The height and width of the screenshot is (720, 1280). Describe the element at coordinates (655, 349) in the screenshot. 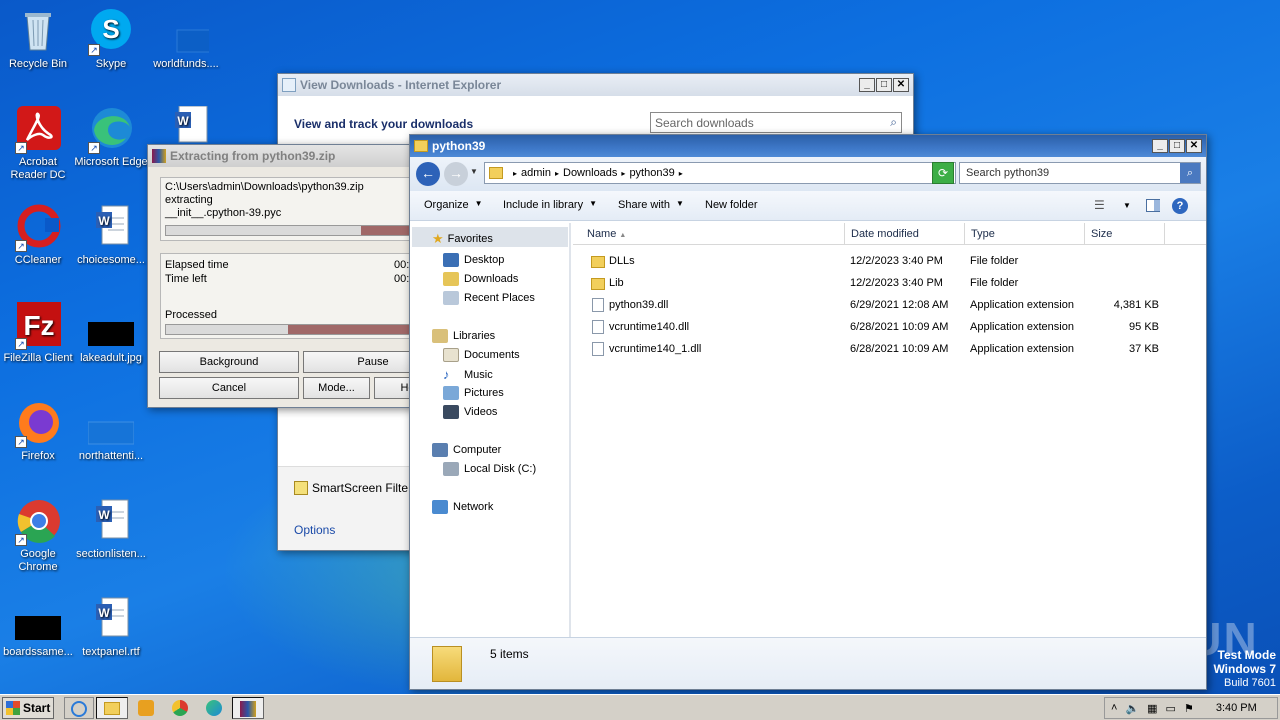

I see `file-name: vcruntime140_1.dll` at that location.